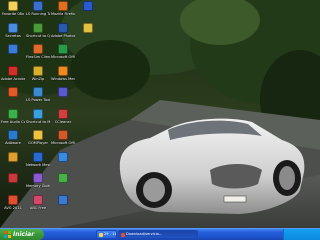 This screenshot has height=240, width=320. I want to click on desktop-icon: LS Power Tools, so click(38, 97).